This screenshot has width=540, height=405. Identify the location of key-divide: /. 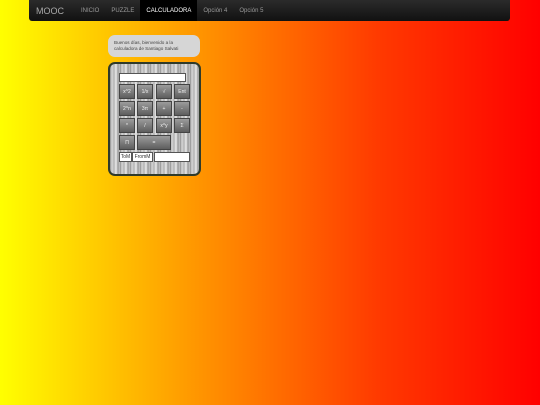
(145, 125).